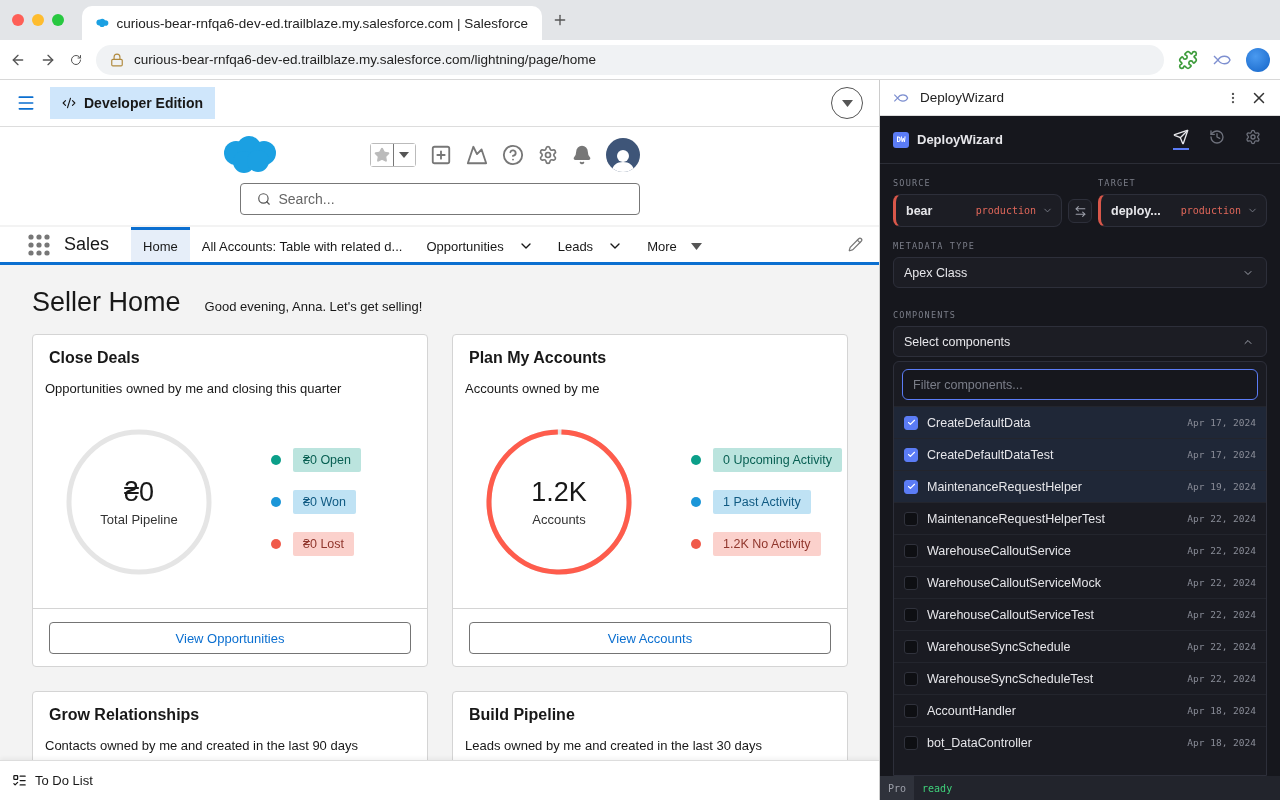 Image resolution: width=1280 pixels, height=800 pixels. I want to click on legend-label: ₴0 Lost, so click(323, 544).